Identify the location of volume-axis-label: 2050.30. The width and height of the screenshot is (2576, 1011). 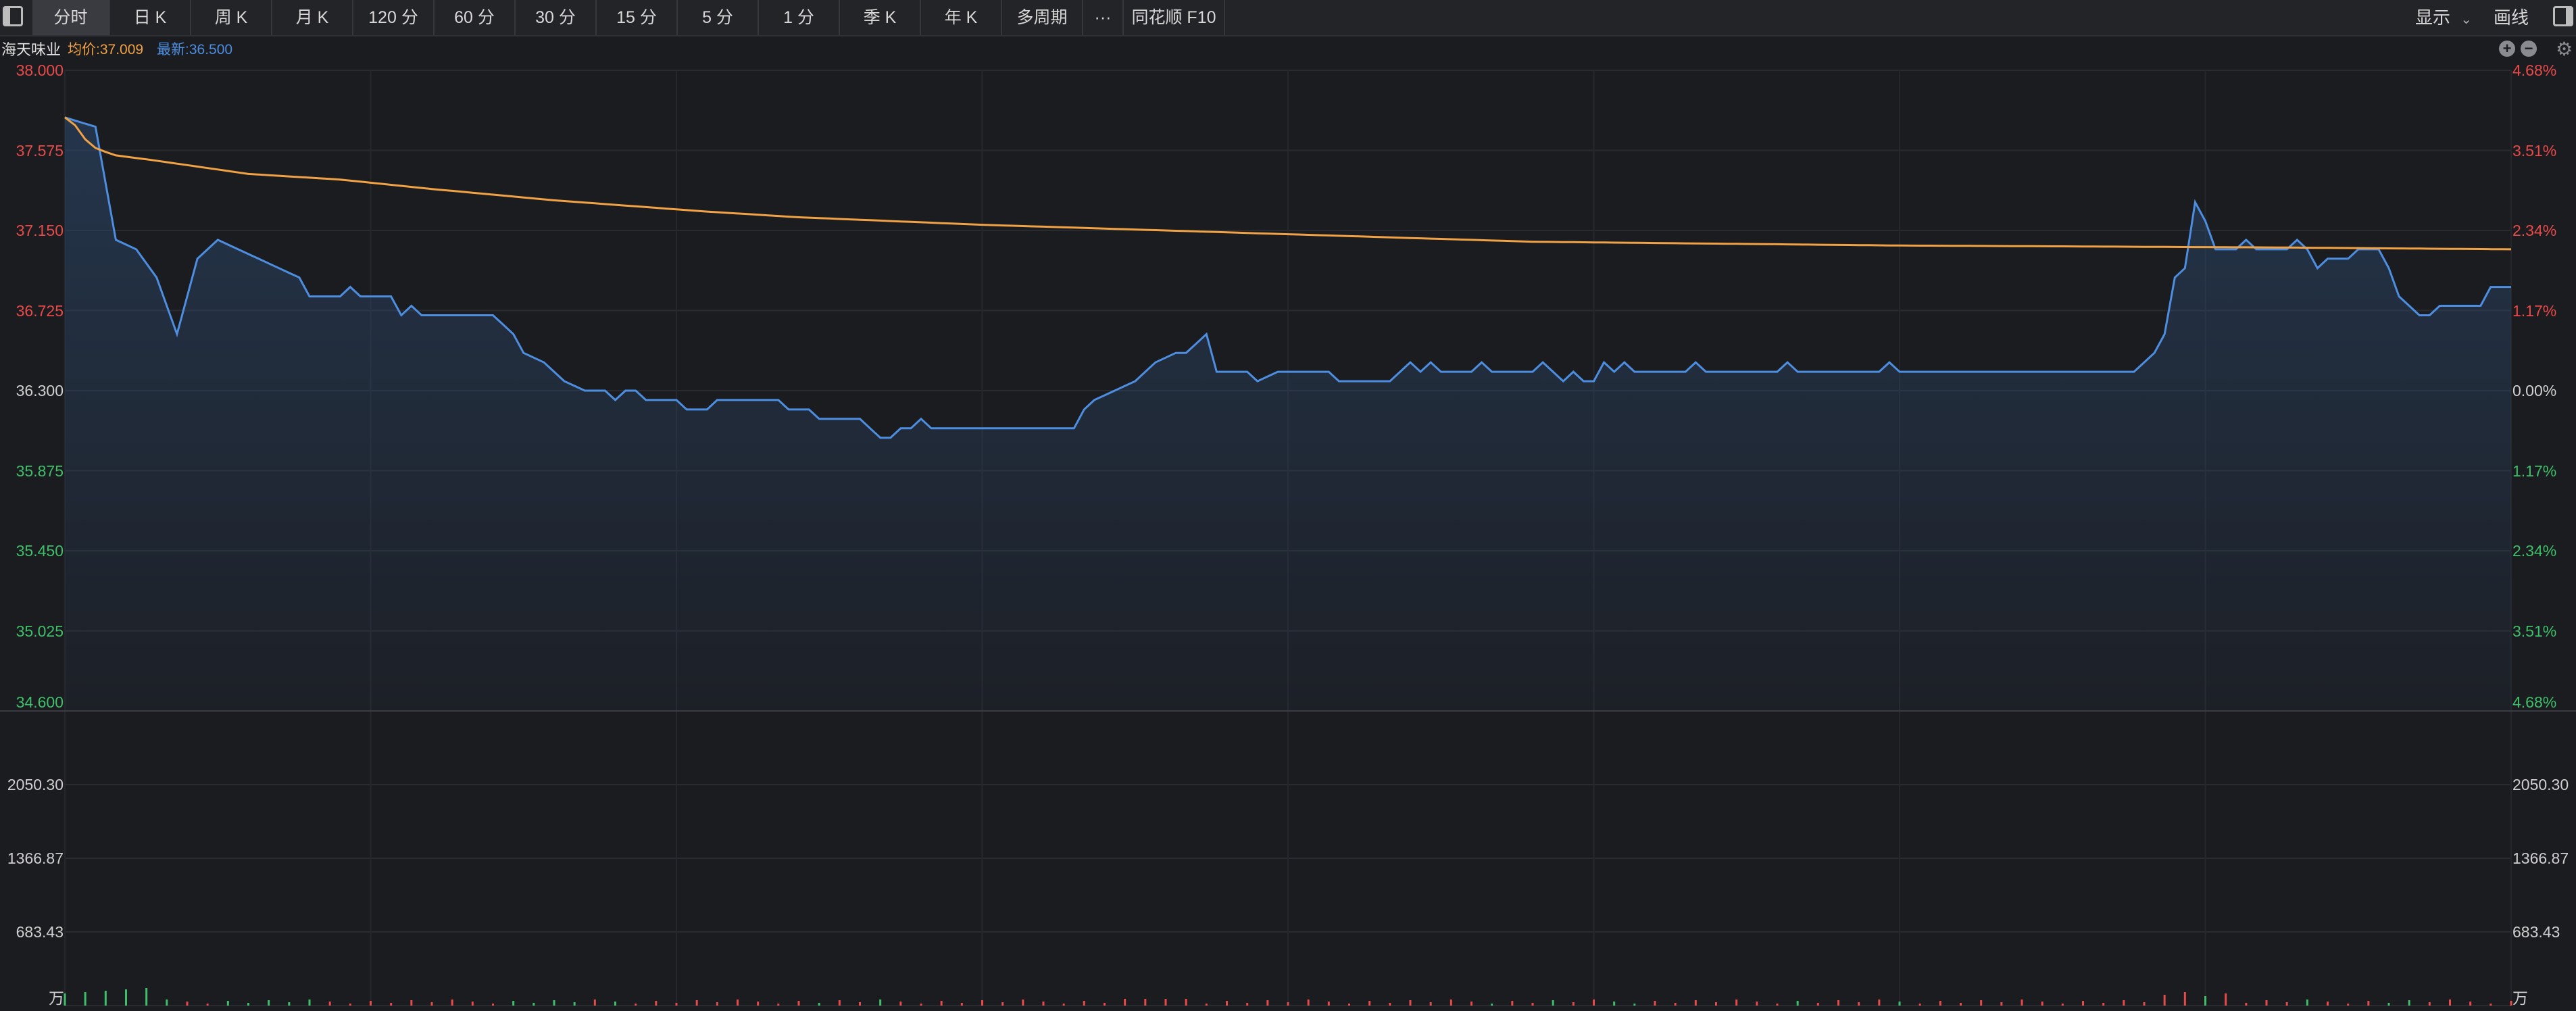
(2541, 784).